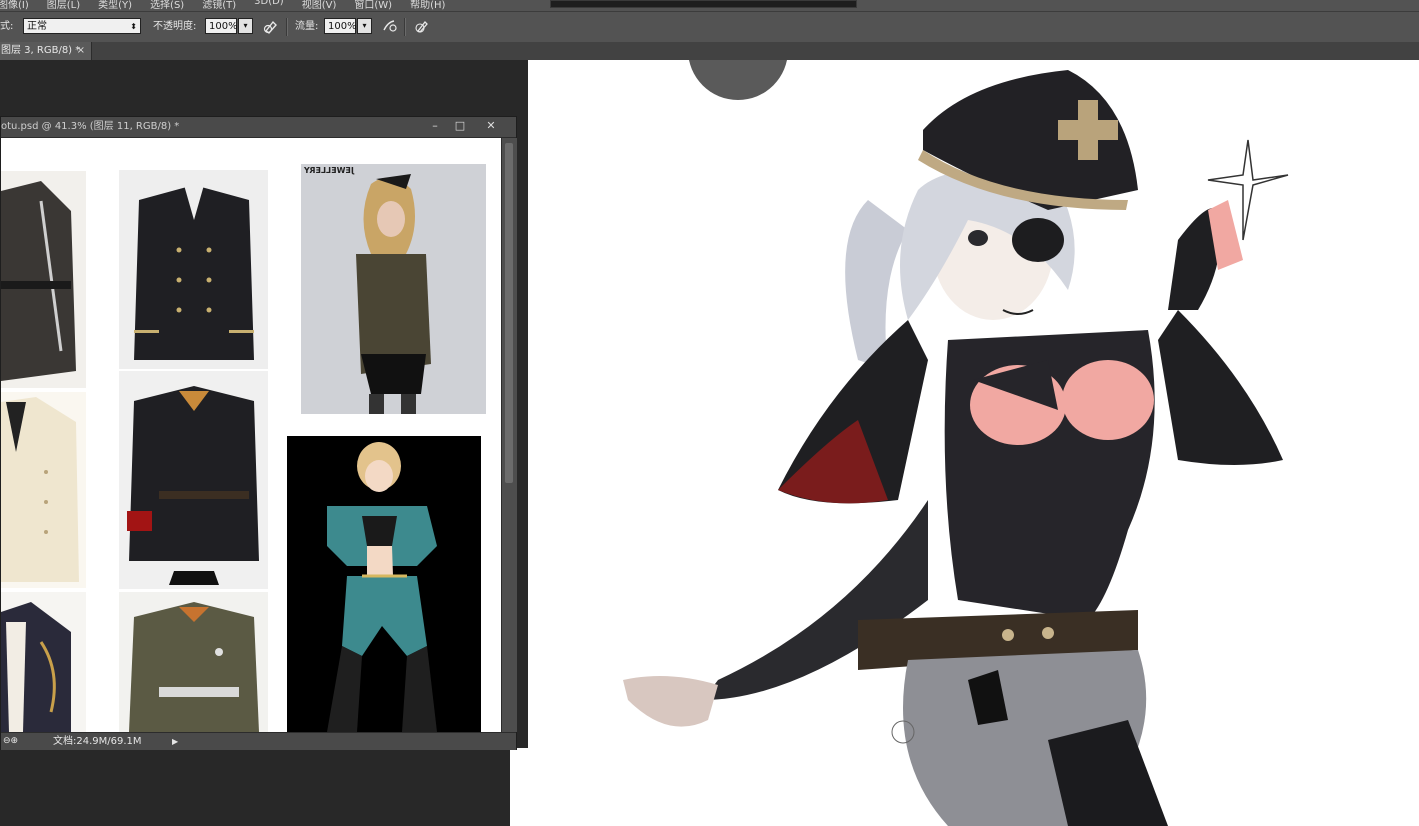 This screenshot has width=1419, height=826. I want to click on jewellery-text: JEWELLERY, so click(329, 170).